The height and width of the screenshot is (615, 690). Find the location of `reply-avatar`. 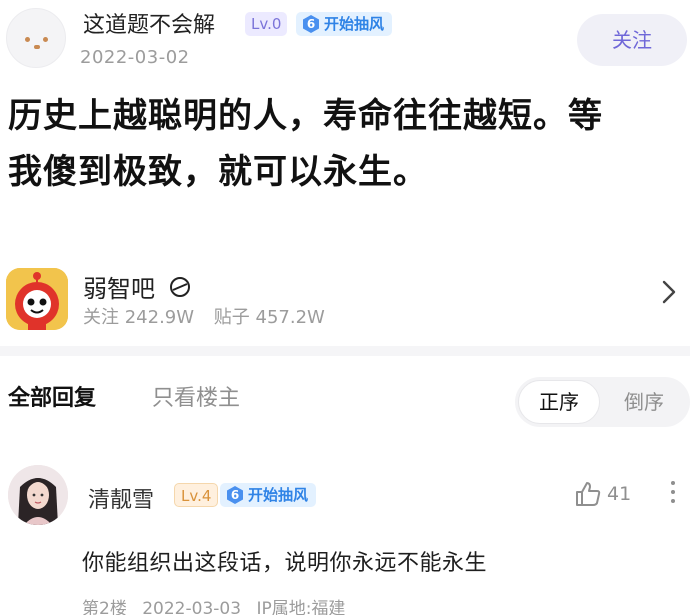

reply-avatar is located at coordinates (38, 495).